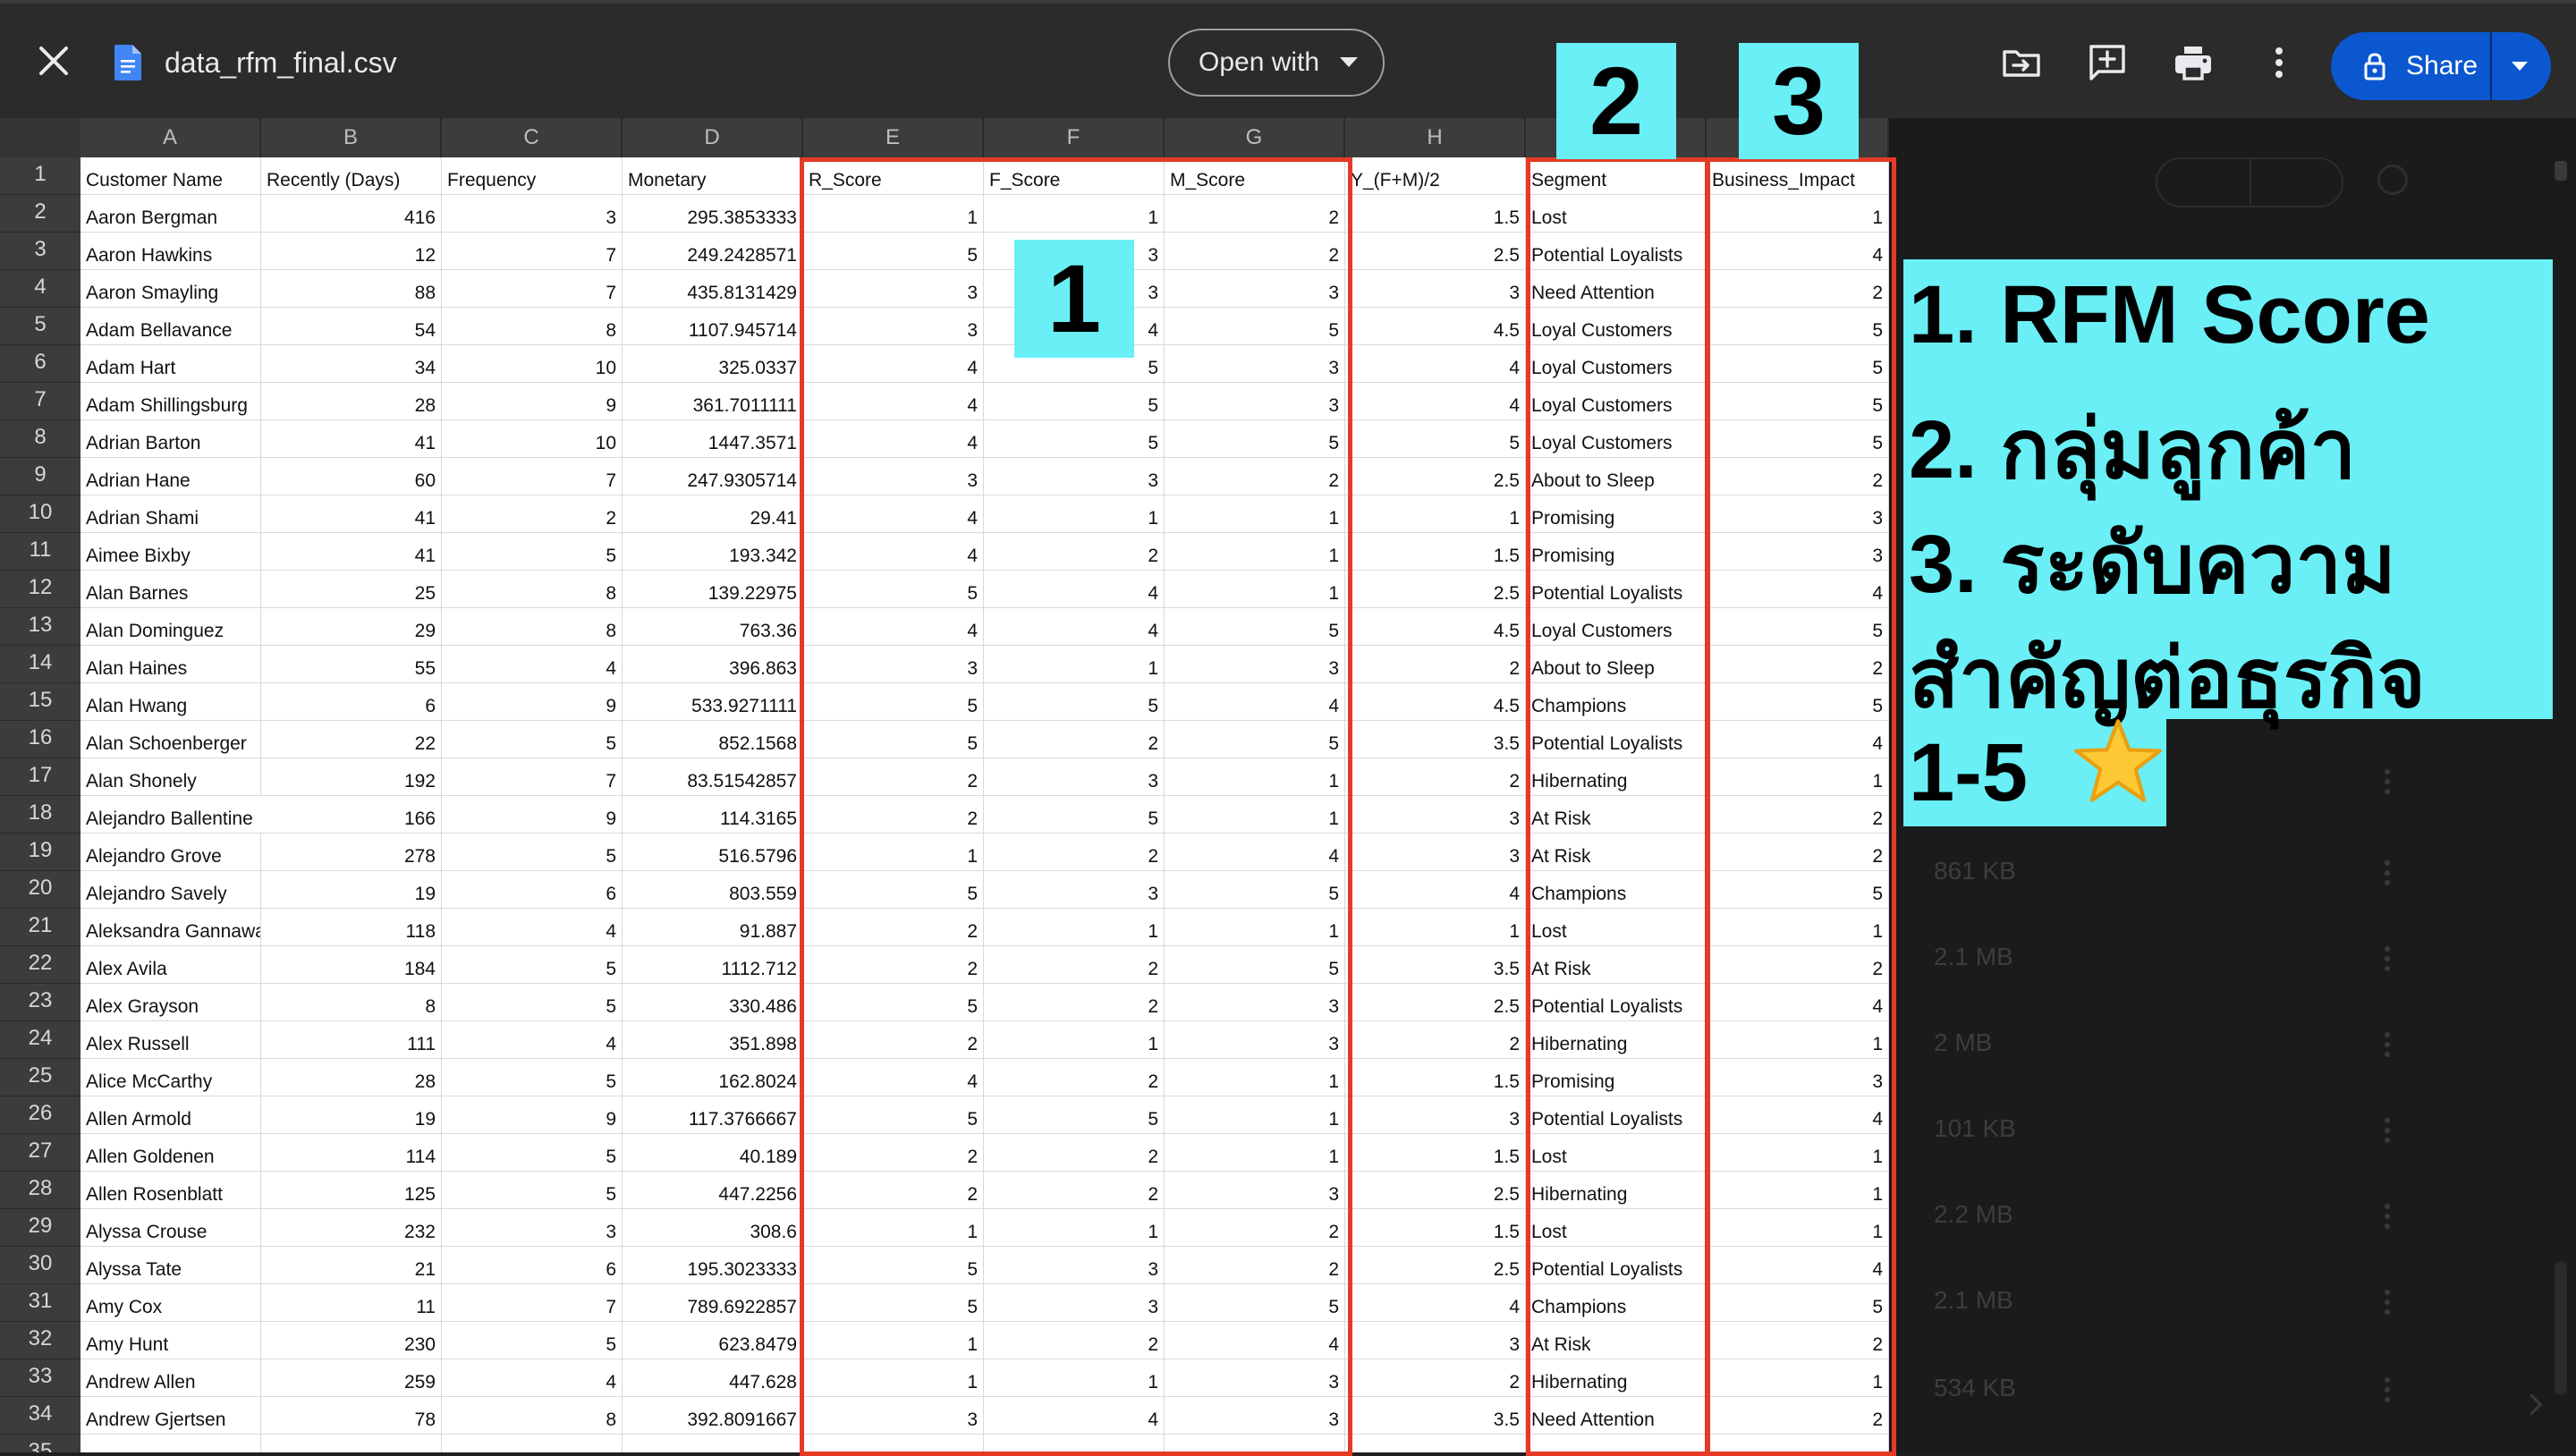  What do you see at coordinates (40, 1228) in the screenshot?
I see `row-header: 29` at bounding box center [40, 1228].